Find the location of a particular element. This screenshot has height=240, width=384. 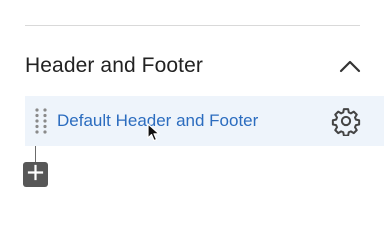

plus-icon is located at coordinates (35, 175).